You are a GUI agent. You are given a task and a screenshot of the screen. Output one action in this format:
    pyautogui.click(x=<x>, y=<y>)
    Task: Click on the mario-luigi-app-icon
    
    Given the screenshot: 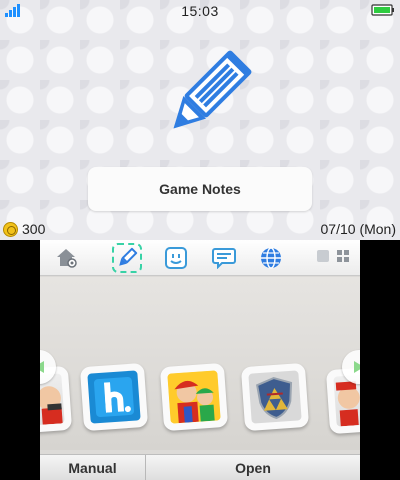 What is the action you would take?
    pyautogui.click(x=194, y=397)
    